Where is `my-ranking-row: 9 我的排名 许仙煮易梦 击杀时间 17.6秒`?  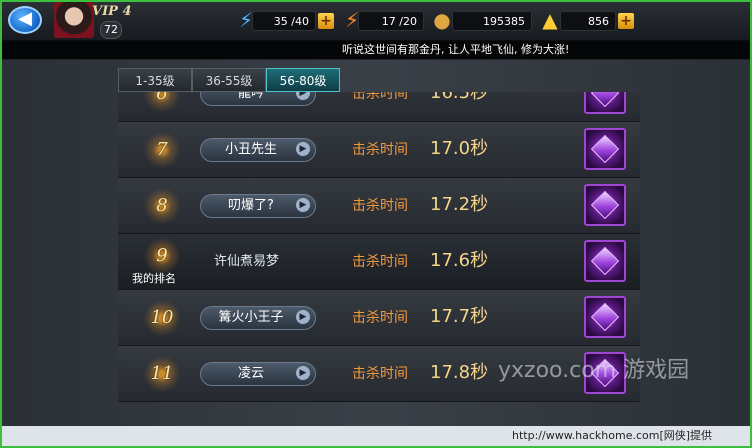 my-ranking-row: 9 我的排名 许仙煮易梦 击杀时间 17.6秒 is located at coordinates (379, 262).